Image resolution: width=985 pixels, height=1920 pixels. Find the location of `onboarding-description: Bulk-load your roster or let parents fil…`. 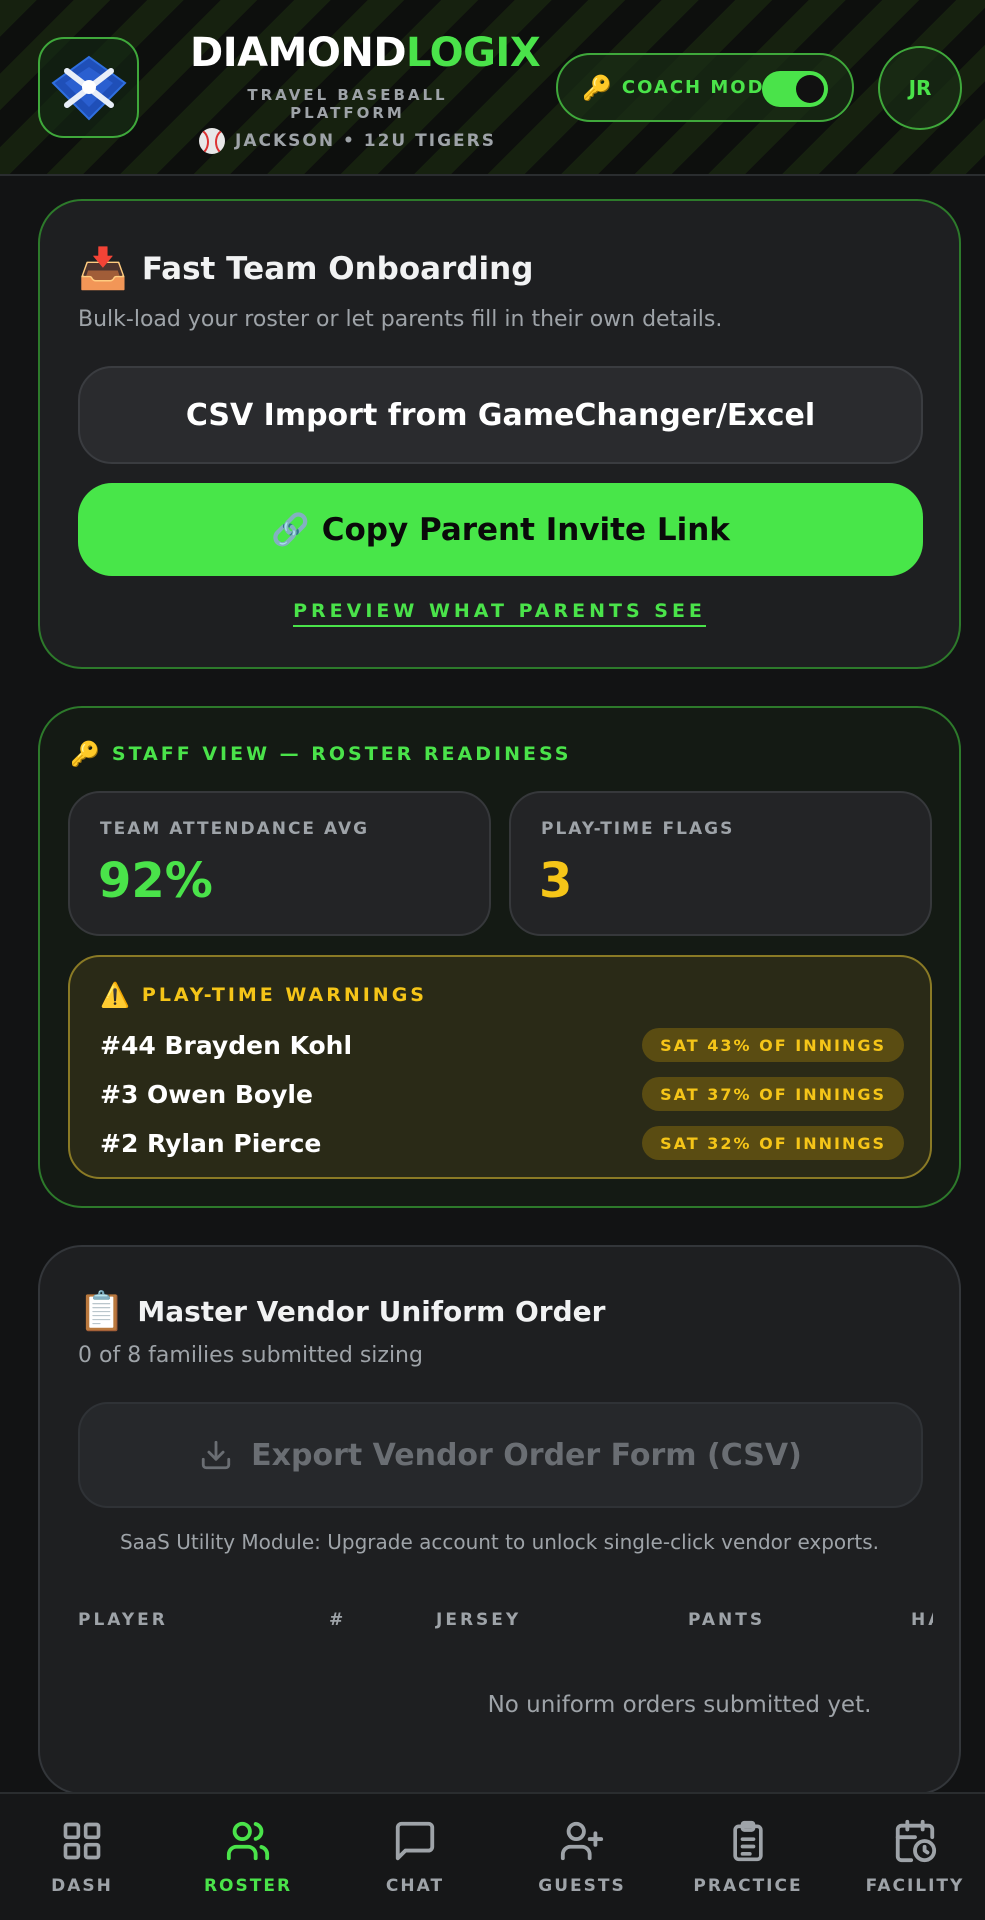

onboarding-description: Bulk-load your roster or let parents fil… is located at coordinates (400, 319).